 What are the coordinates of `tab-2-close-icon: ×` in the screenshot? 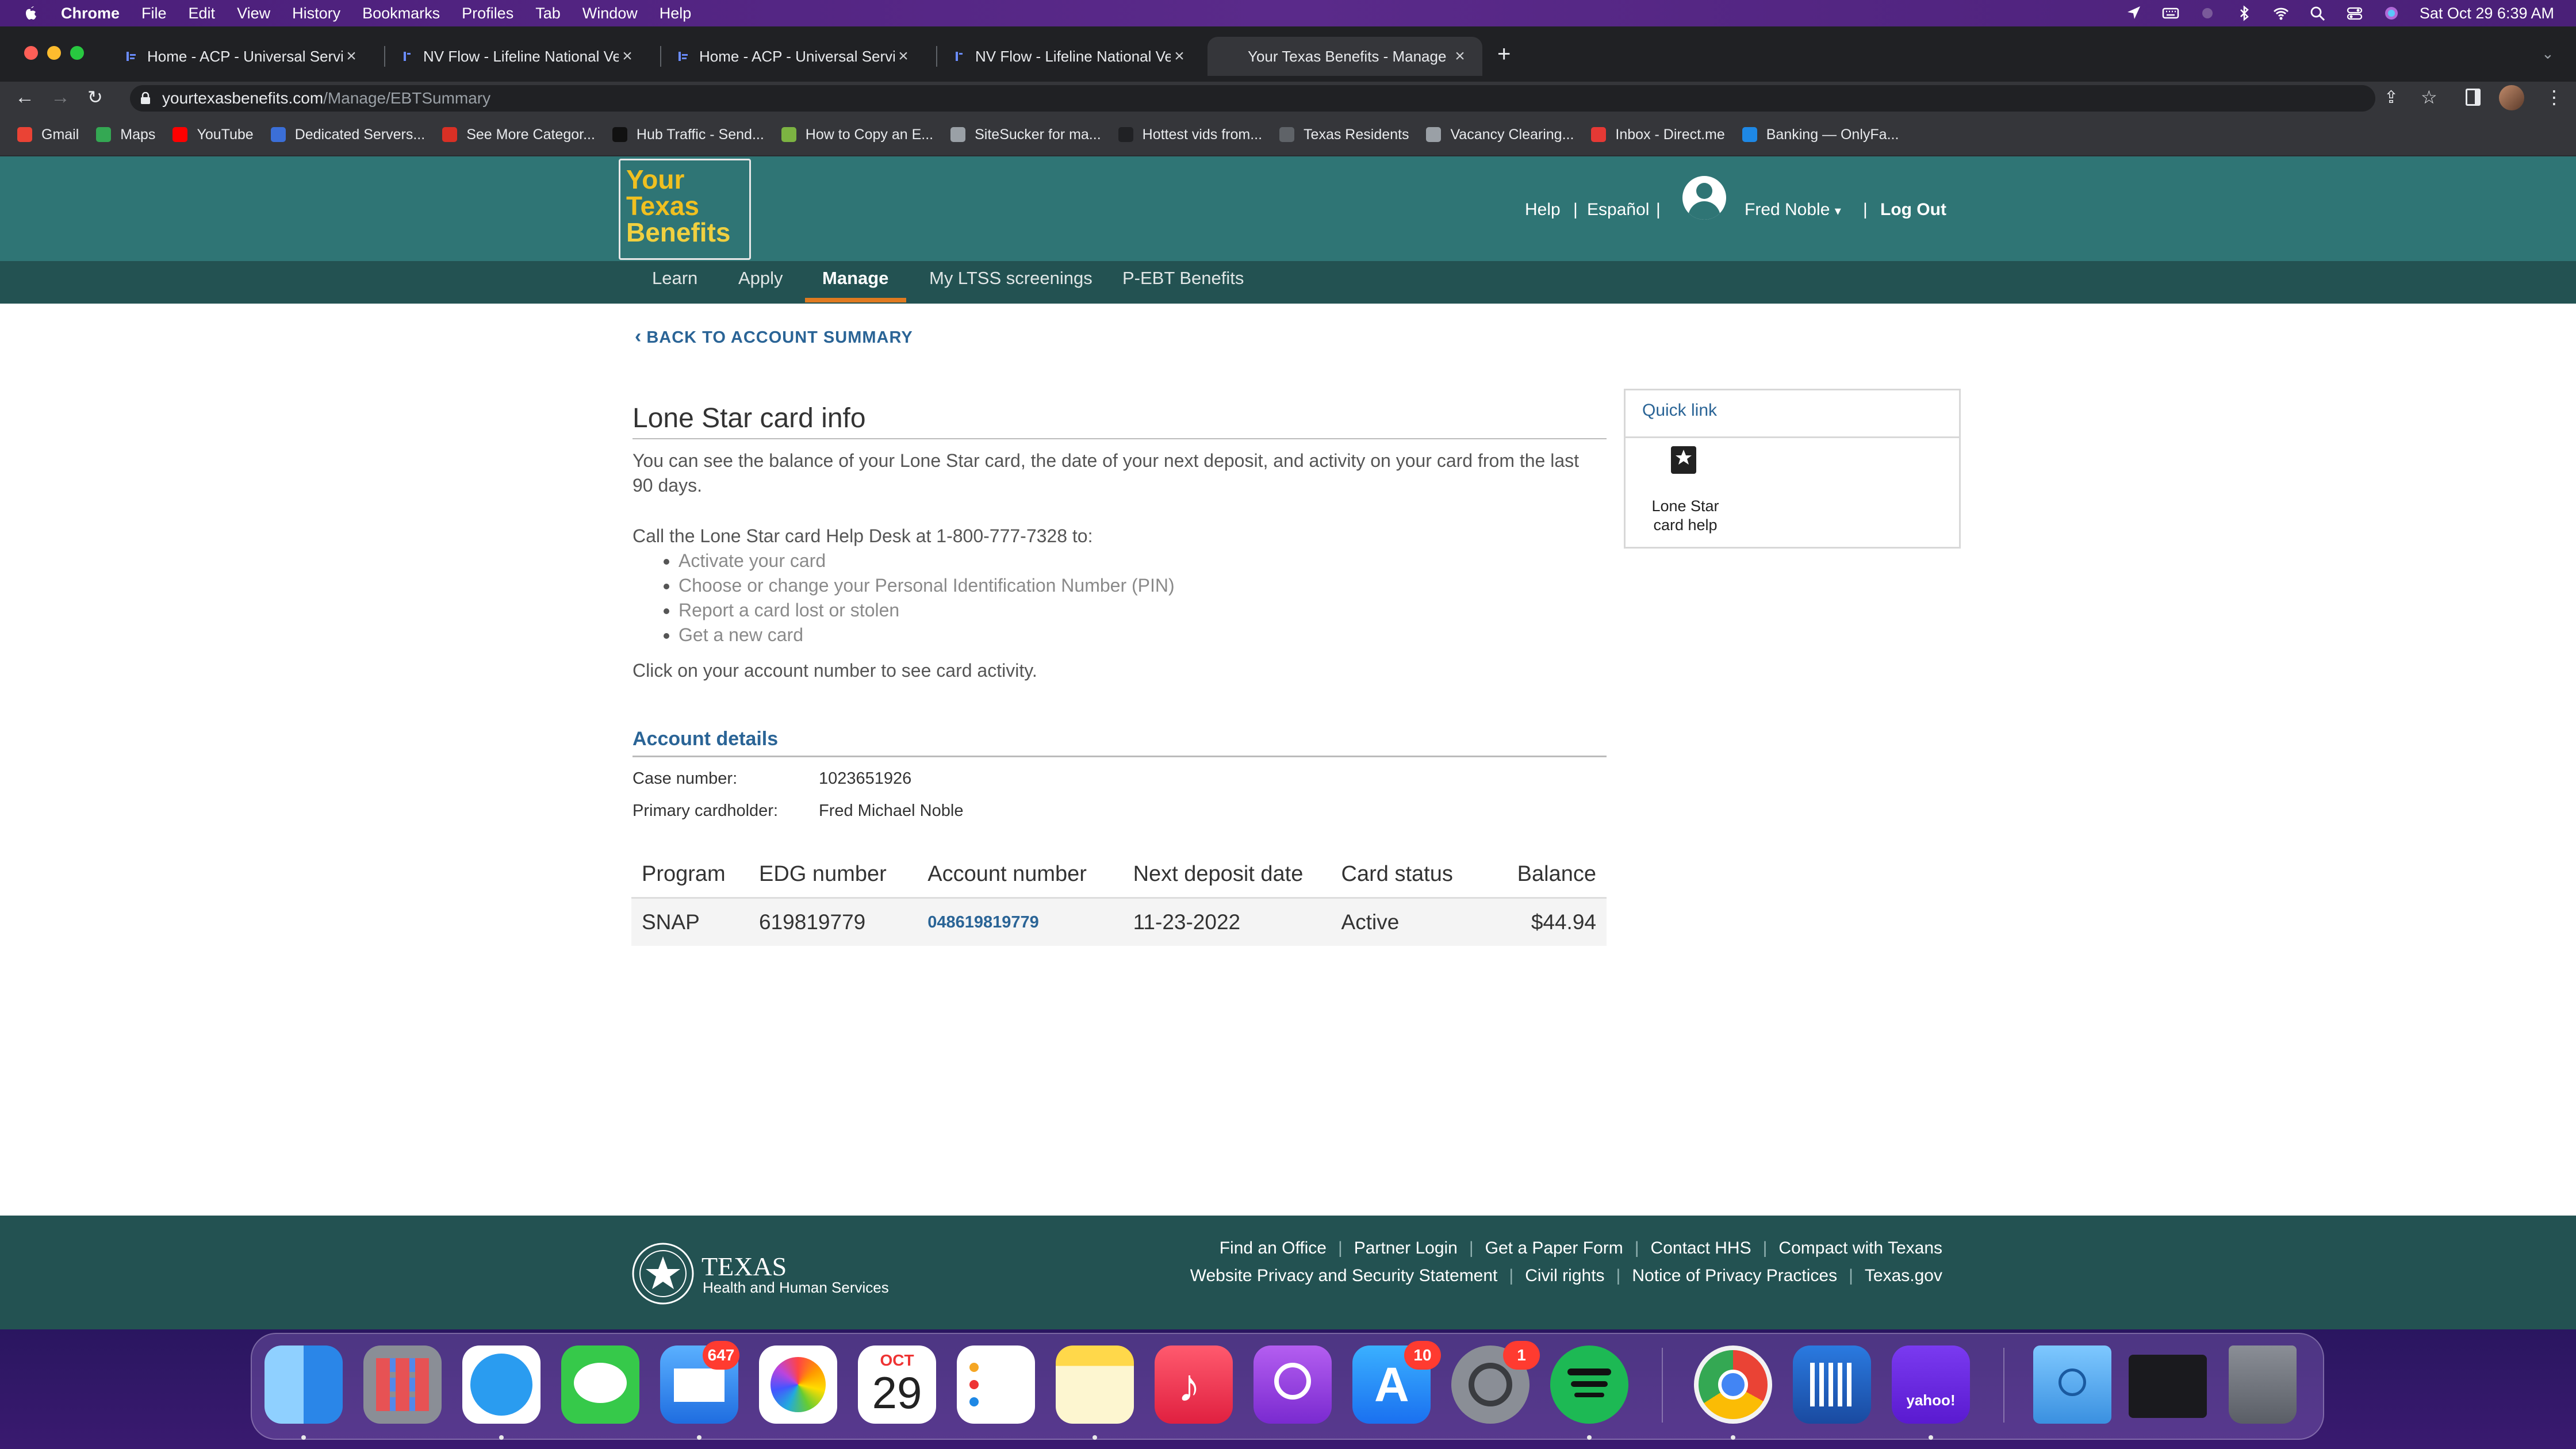 It's located at (627, 56).